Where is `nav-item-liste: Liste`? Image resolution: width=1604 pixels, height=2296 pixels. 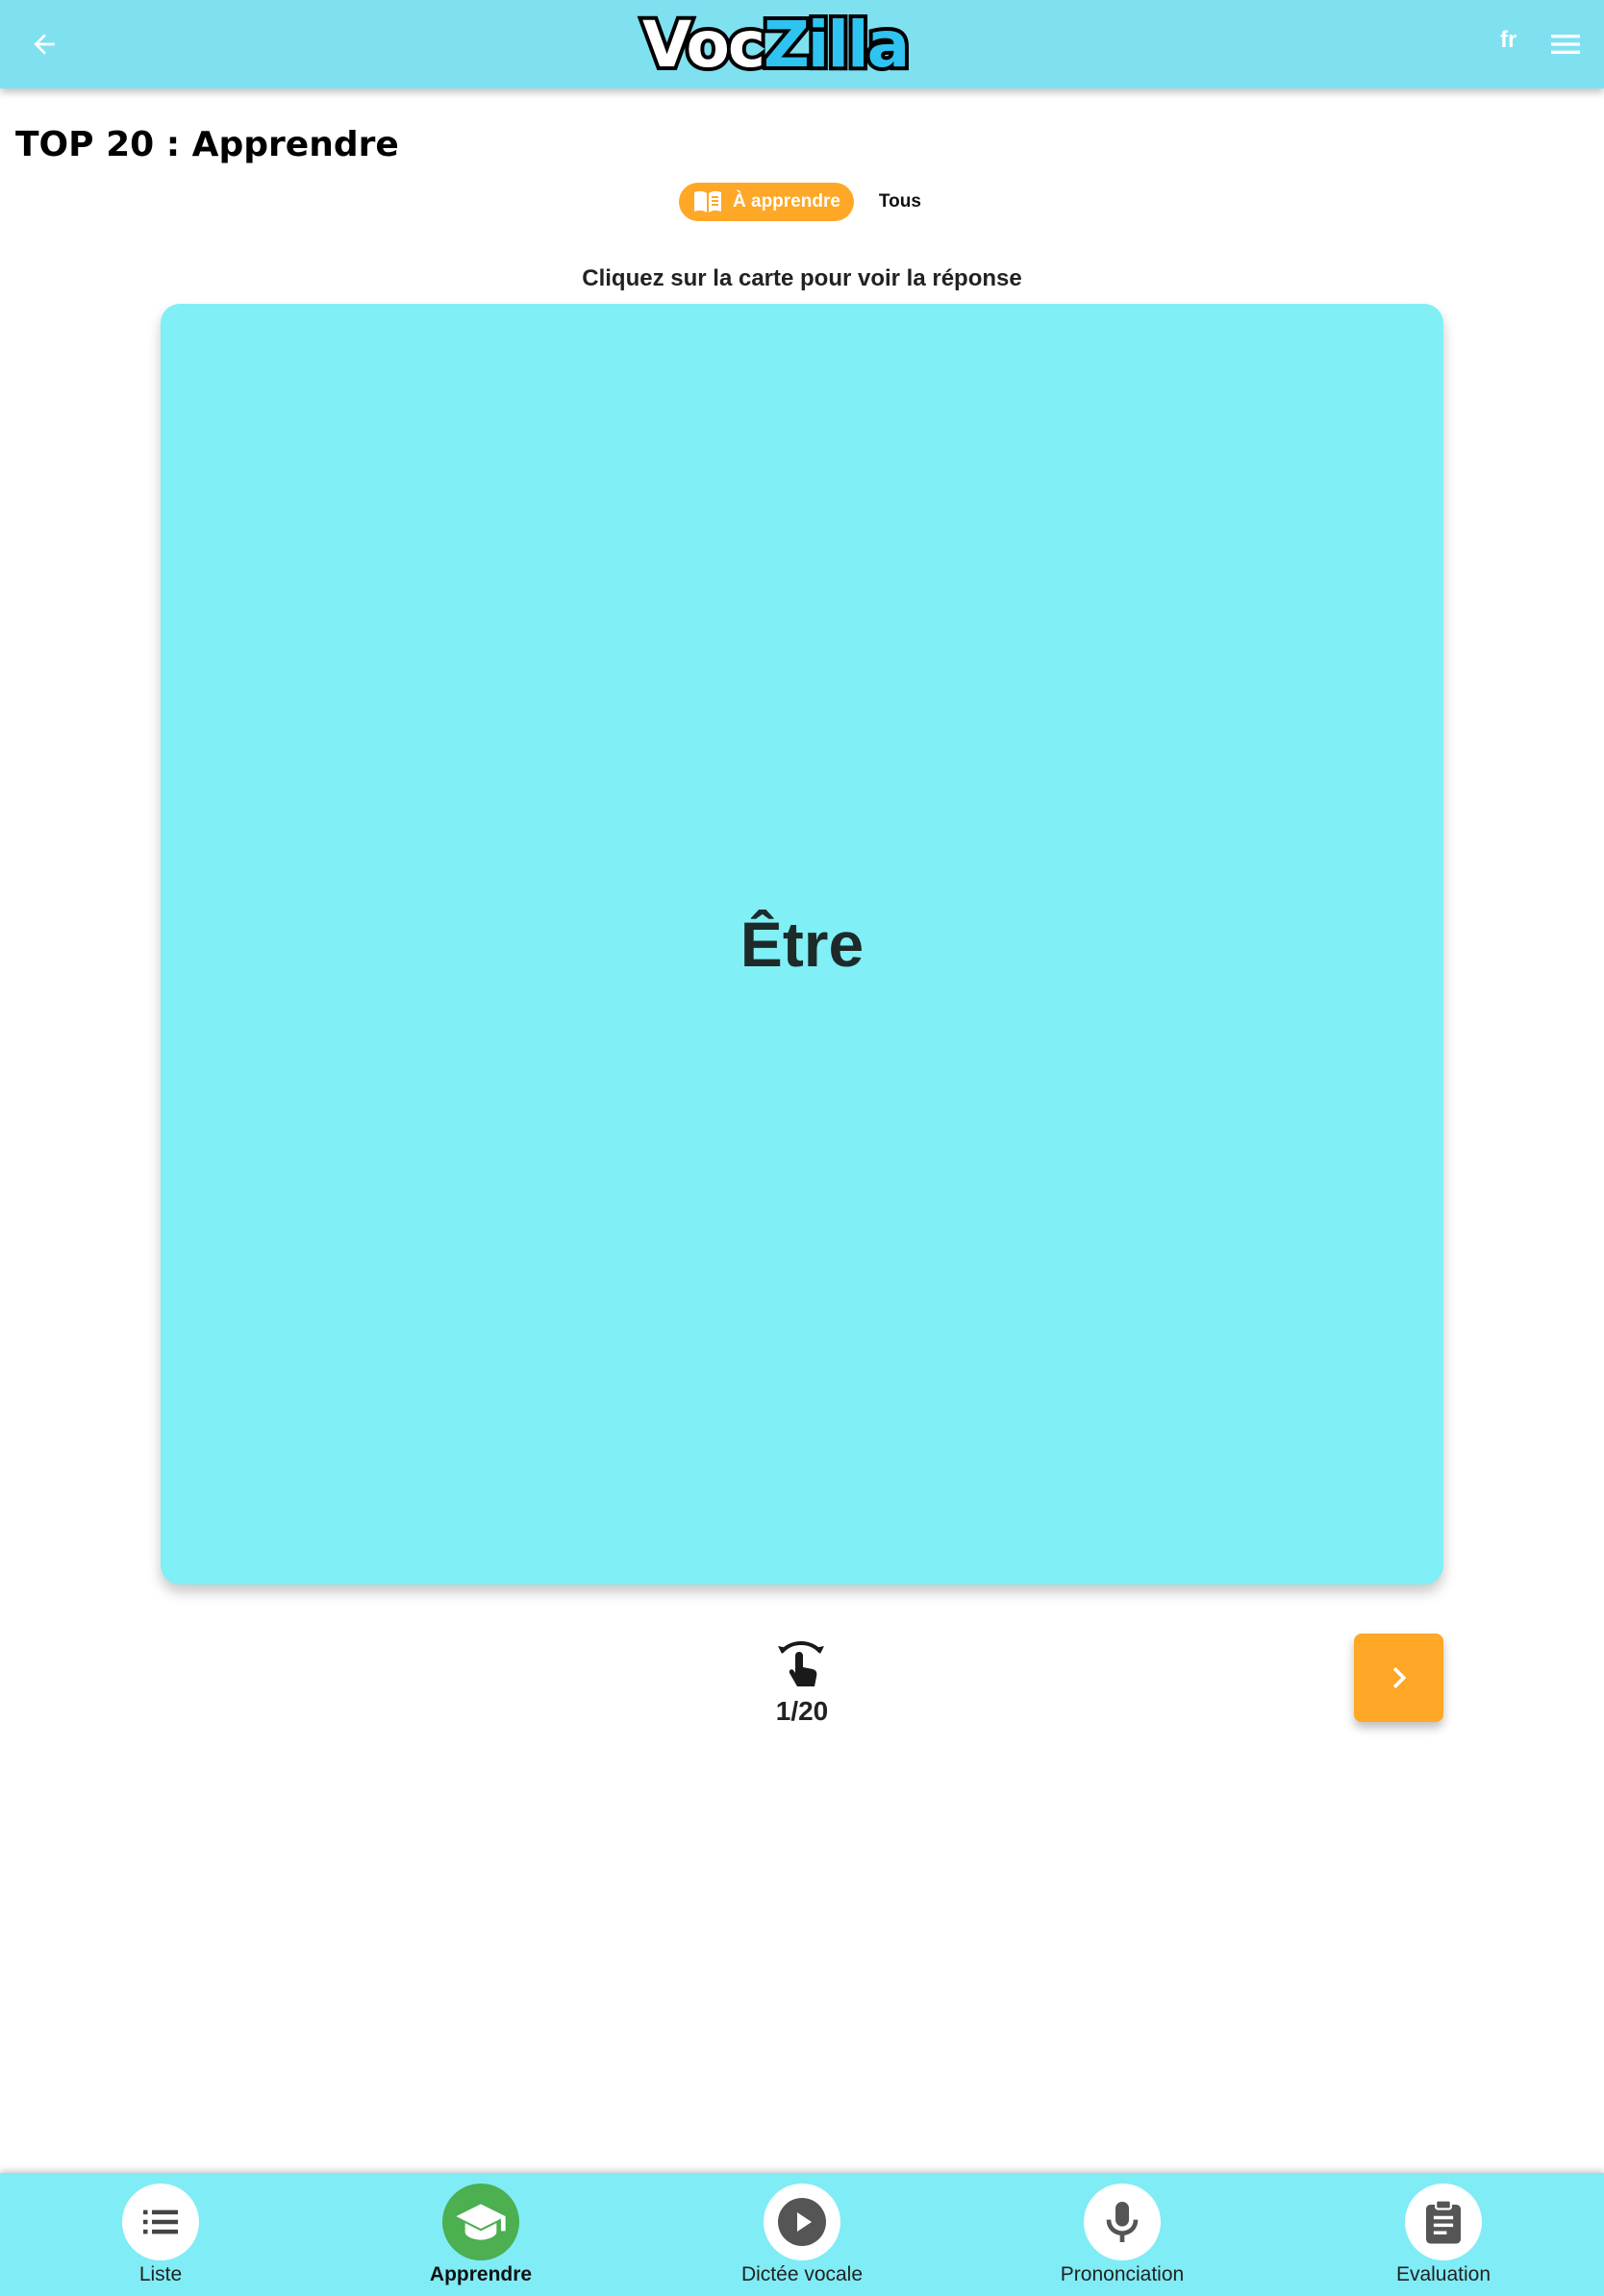
nav-item-liste: Liste is located at coordinates (161, 2234).